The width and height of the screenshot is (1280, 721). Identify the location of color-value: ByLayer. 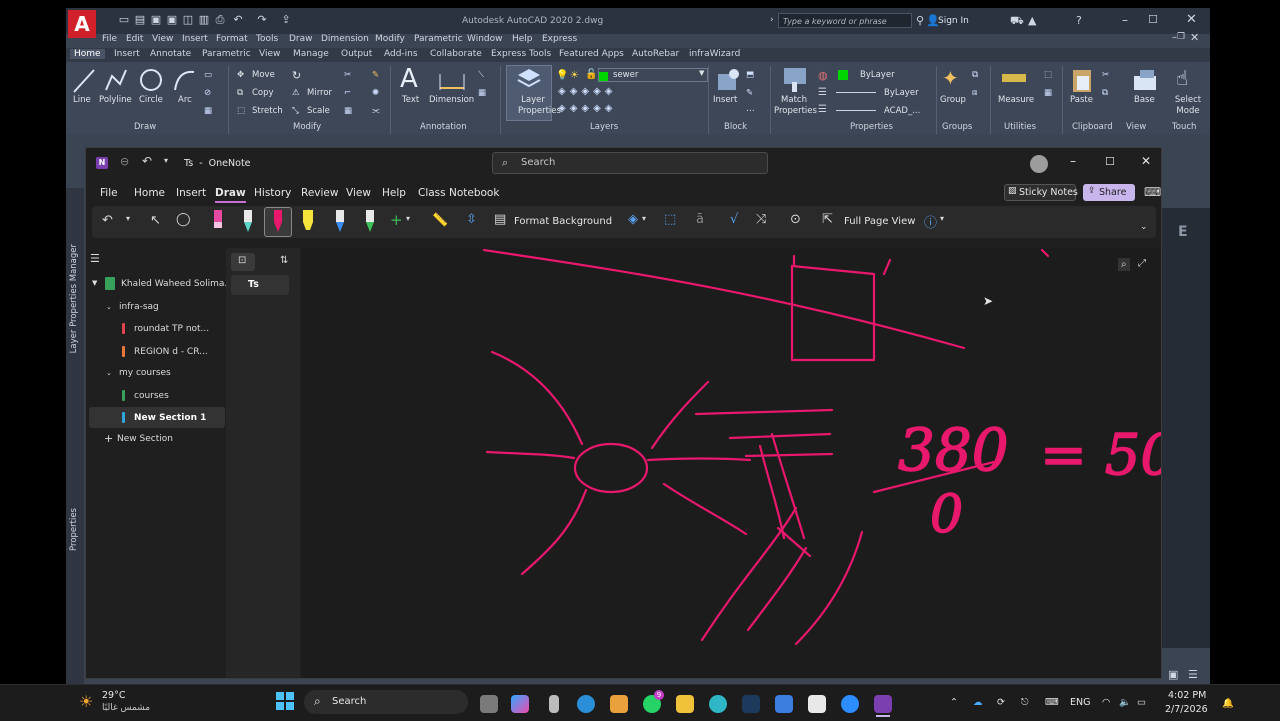
(877, 75).